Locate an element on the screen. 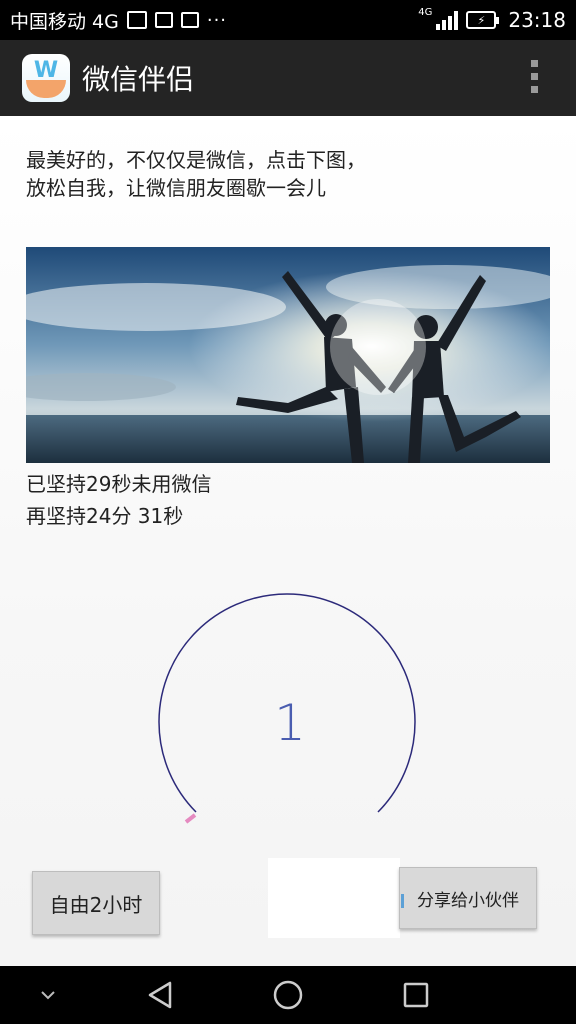 The height and width of the screenshot is (1024, 576). chevron-down-icon is located at coordinates (48, 995).